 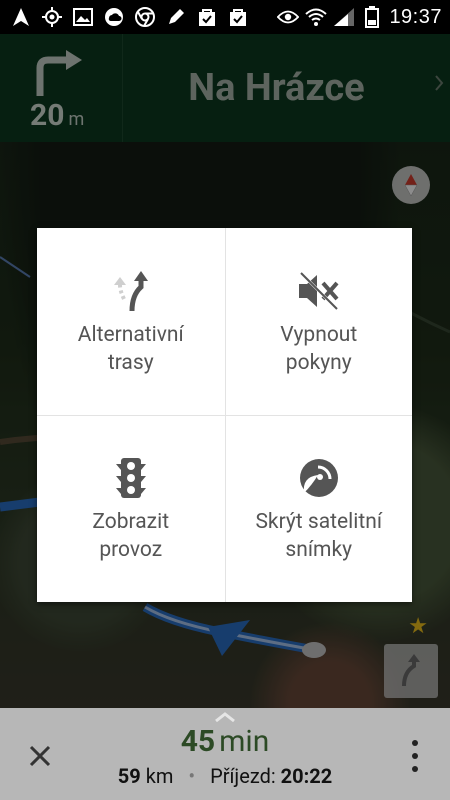 What do you see at coordinates (288, 17) in the screenshot?
I see `eye-icon` at bounding box center [288, 17].